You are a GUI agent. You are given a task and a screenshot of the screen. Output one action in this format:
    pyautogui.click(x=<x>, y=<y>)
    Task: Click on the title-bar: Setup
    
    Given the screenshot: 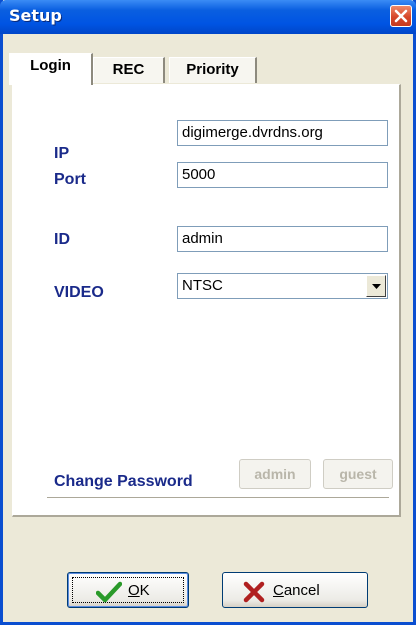 What is the action you would take?
    pyautogui.click(x=208, y=17)
    